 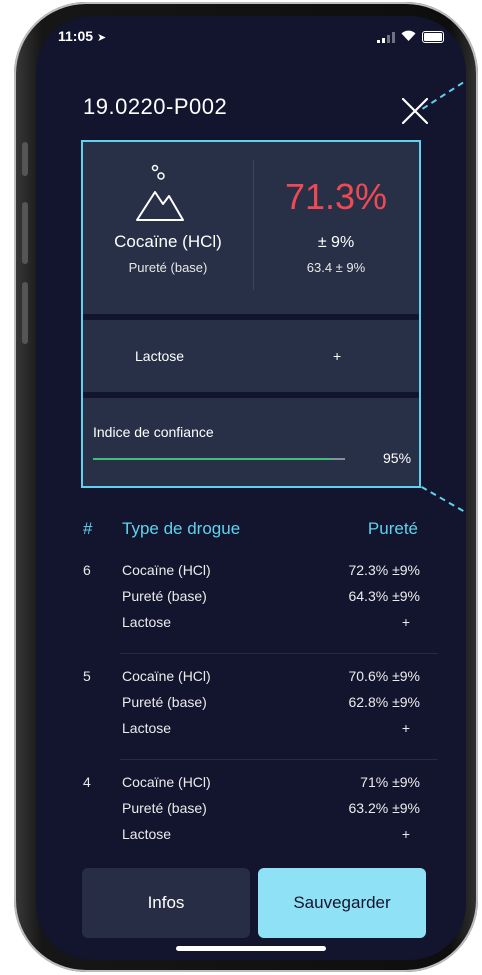 I want to click on confidence-label: Indice de confiance, so click(x=153, y=432).